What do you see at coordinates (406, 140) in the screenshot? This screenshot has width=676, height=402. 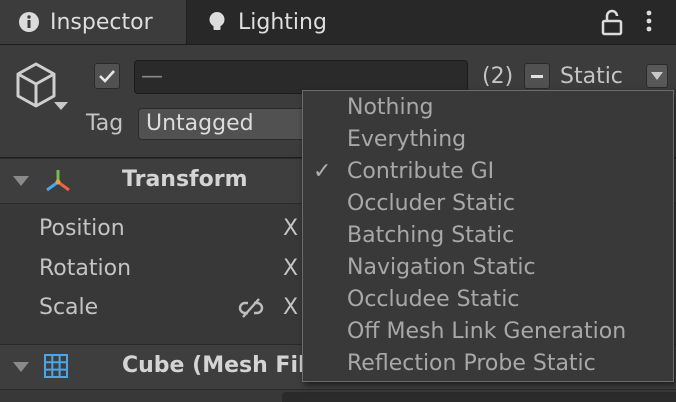 I see `menu-item-everything: Everything` at bounding box center [406, 140].